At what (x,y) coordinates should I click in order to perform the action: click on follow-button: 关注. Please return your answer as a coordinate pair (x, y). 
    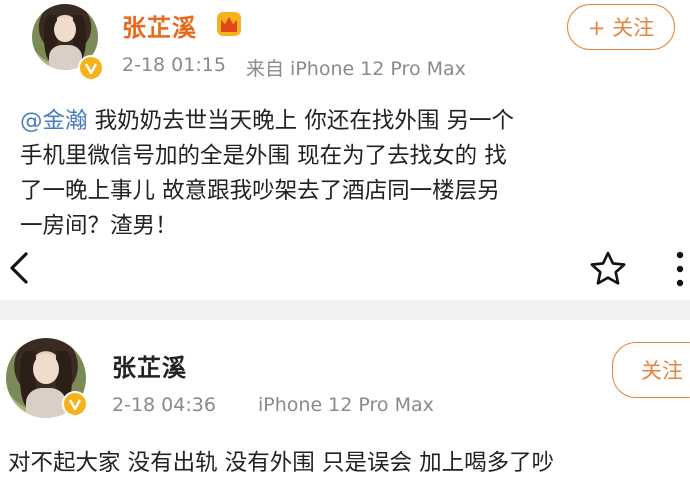
    Looking at the image, I should click on (651, 370).